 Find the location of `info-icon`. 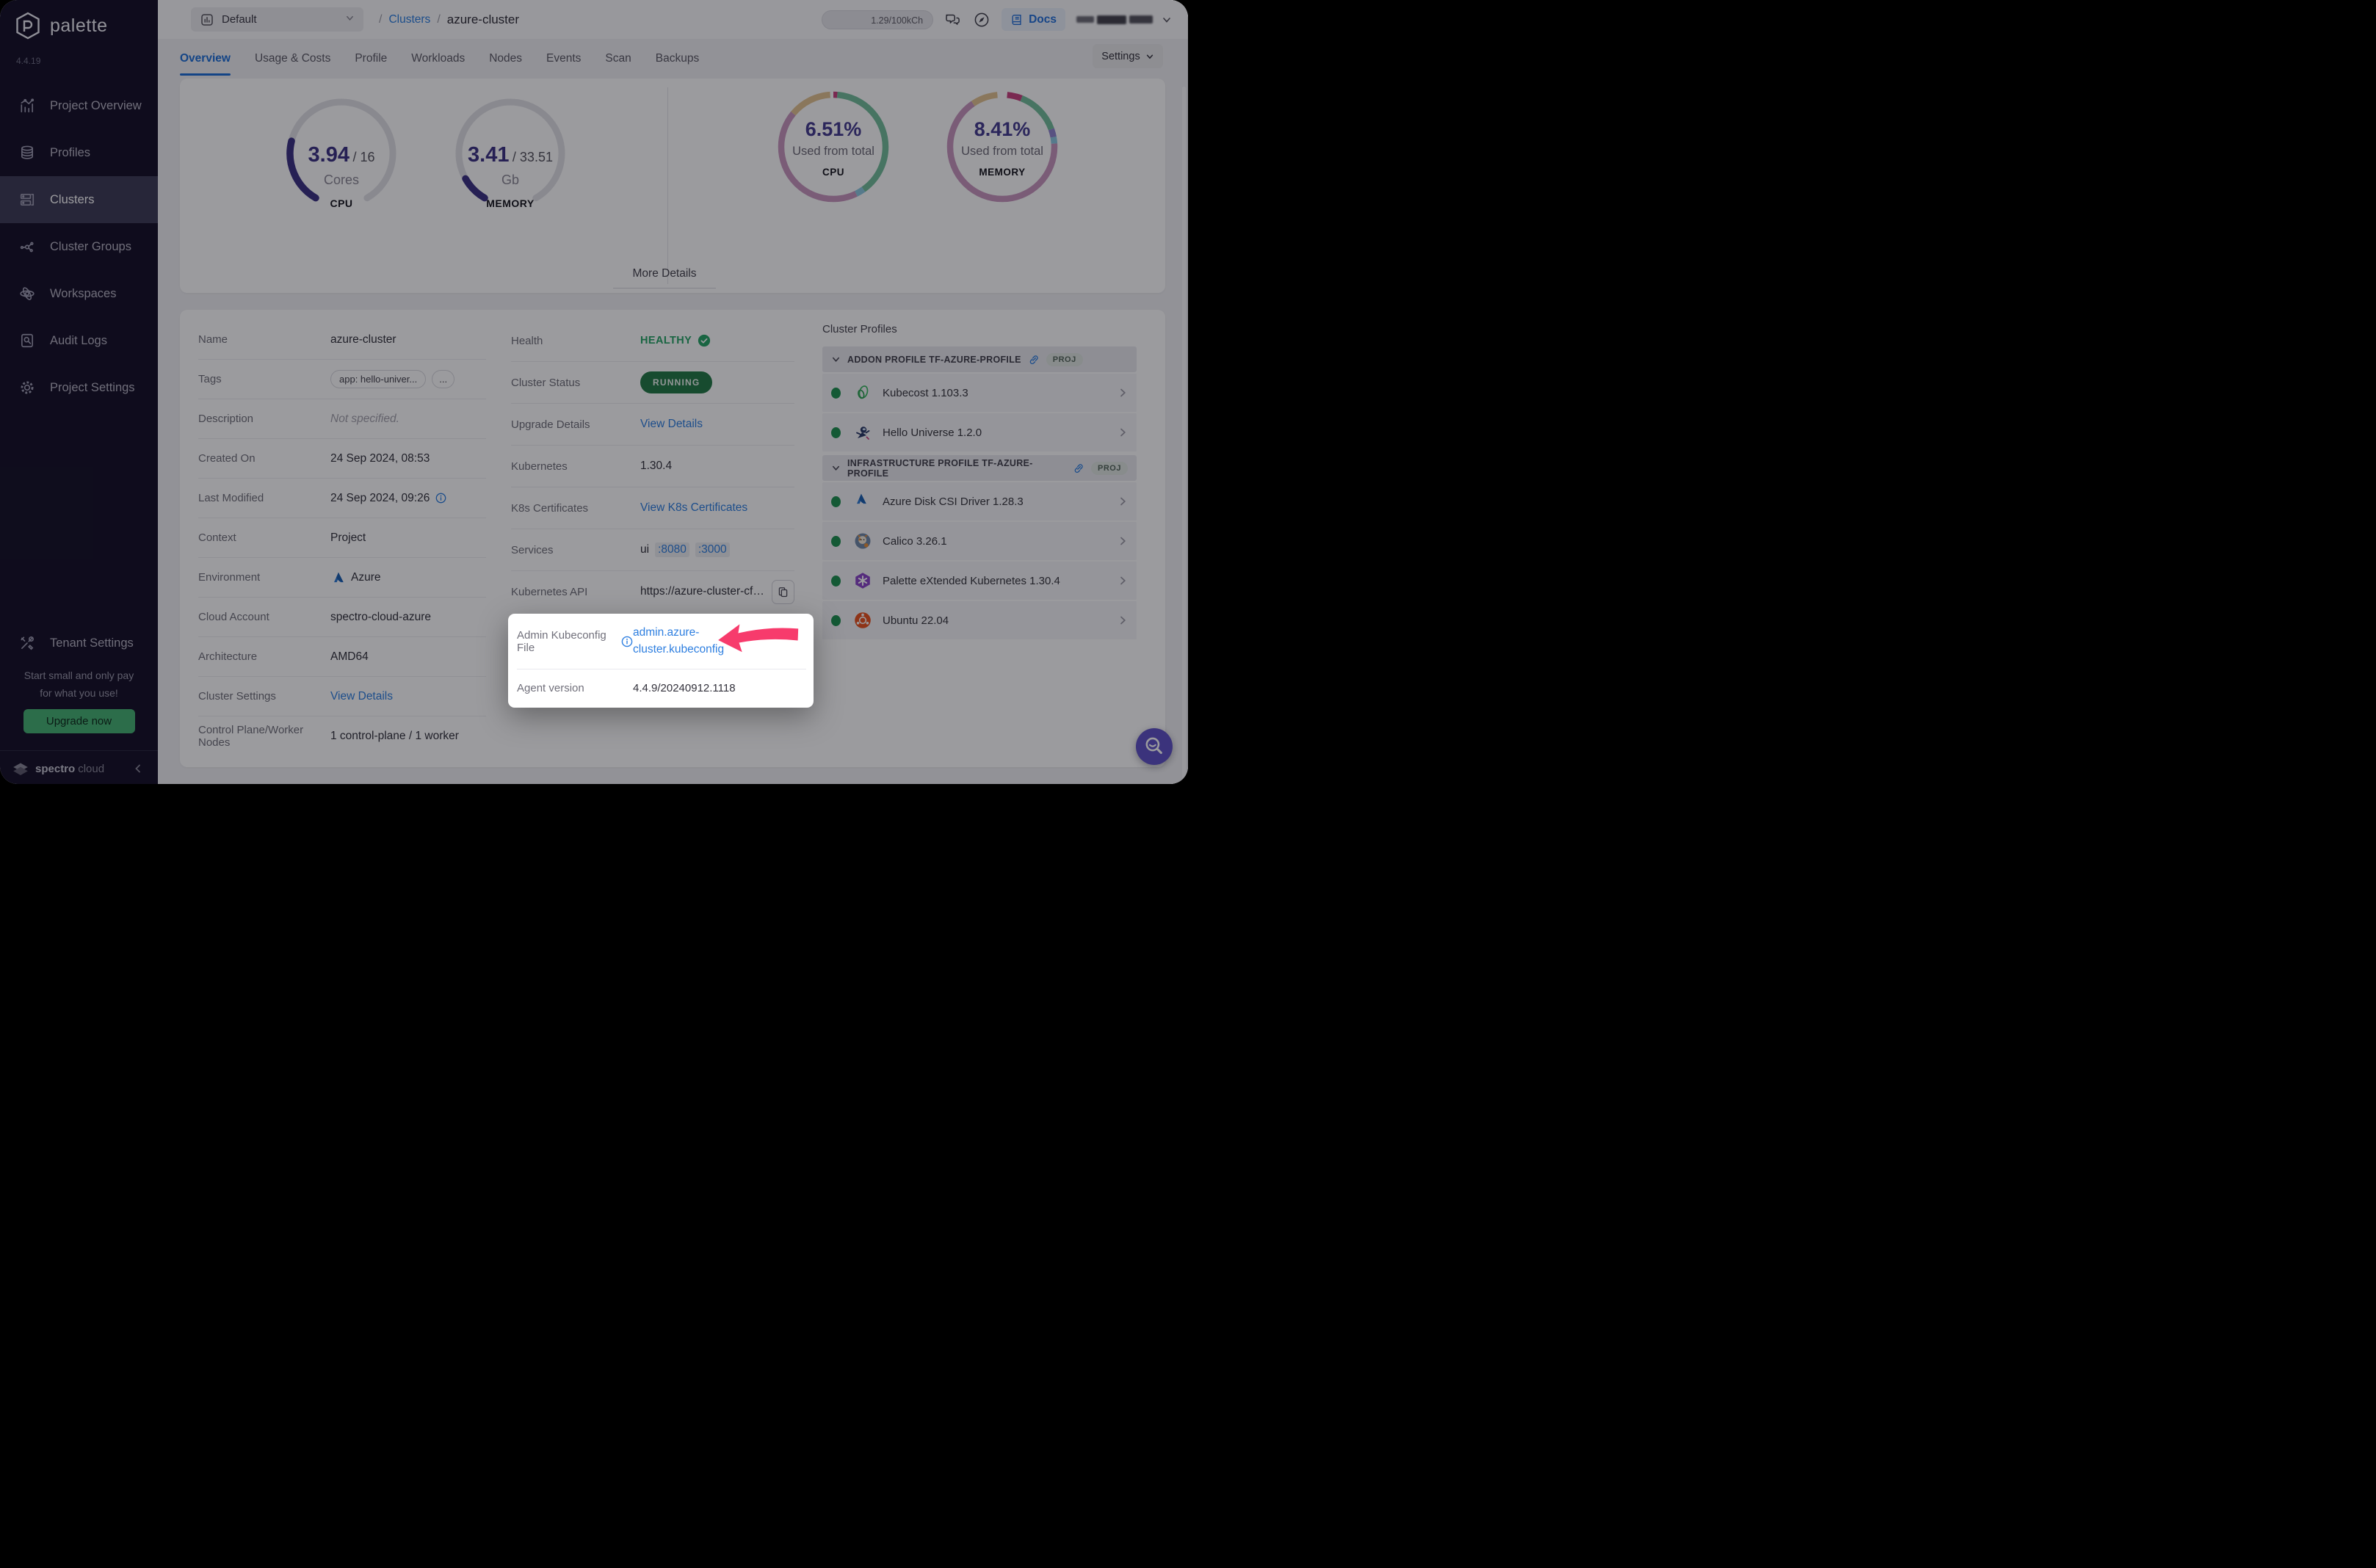

info-icon is located at coordinates (627, 641).